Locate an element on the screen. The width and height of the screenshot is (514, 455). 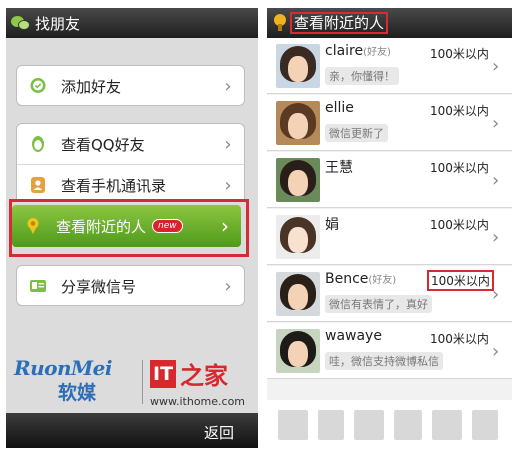
ithome-logo: IT 之家 www.ithome.com is located at coordinates (202, 383).